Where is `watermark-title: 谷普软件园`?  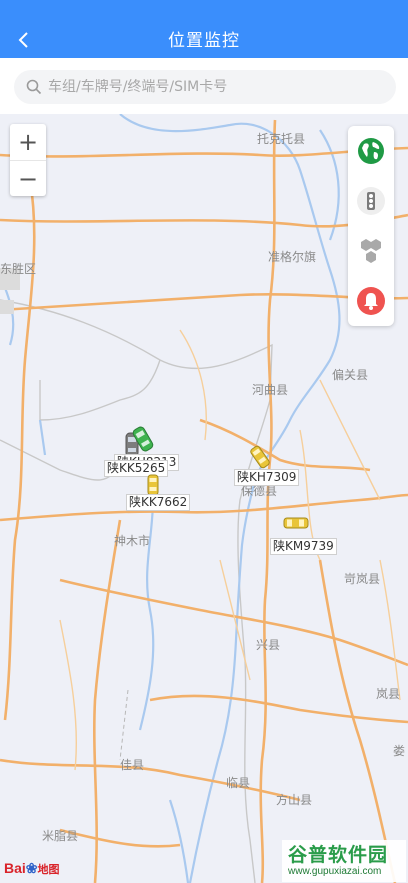 watermark-title: 谷普软件园 is located at coordinates (338, 855).